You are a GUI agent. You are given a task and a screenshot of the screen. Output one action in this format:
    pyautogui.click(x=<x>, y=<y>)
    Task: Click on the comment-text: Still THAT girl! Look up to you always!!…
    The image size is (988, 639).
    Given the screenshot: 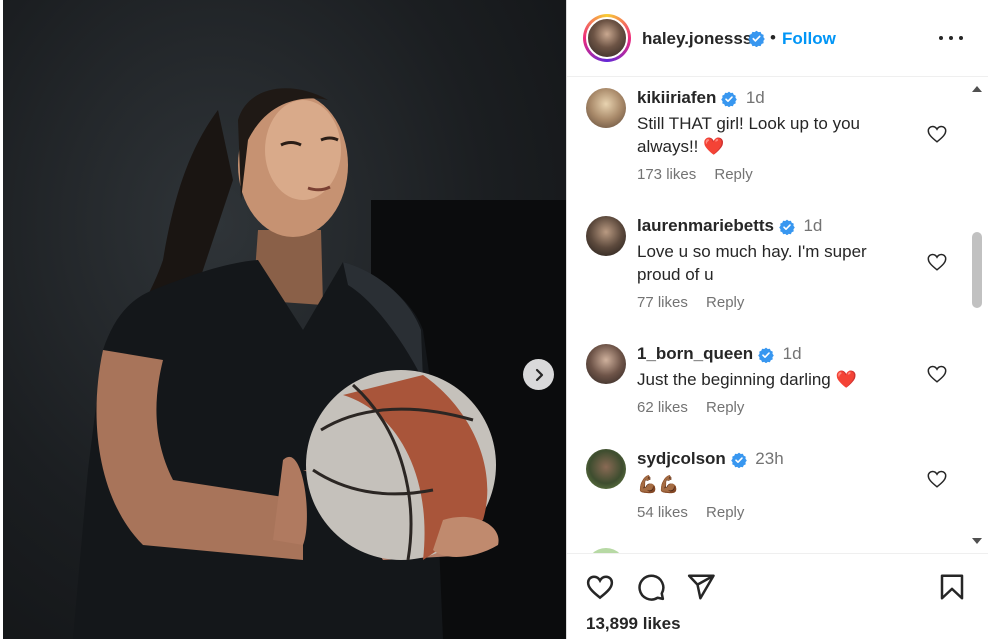 What is the action you would take?
    pyautogui.click(x=748, y=135)
    